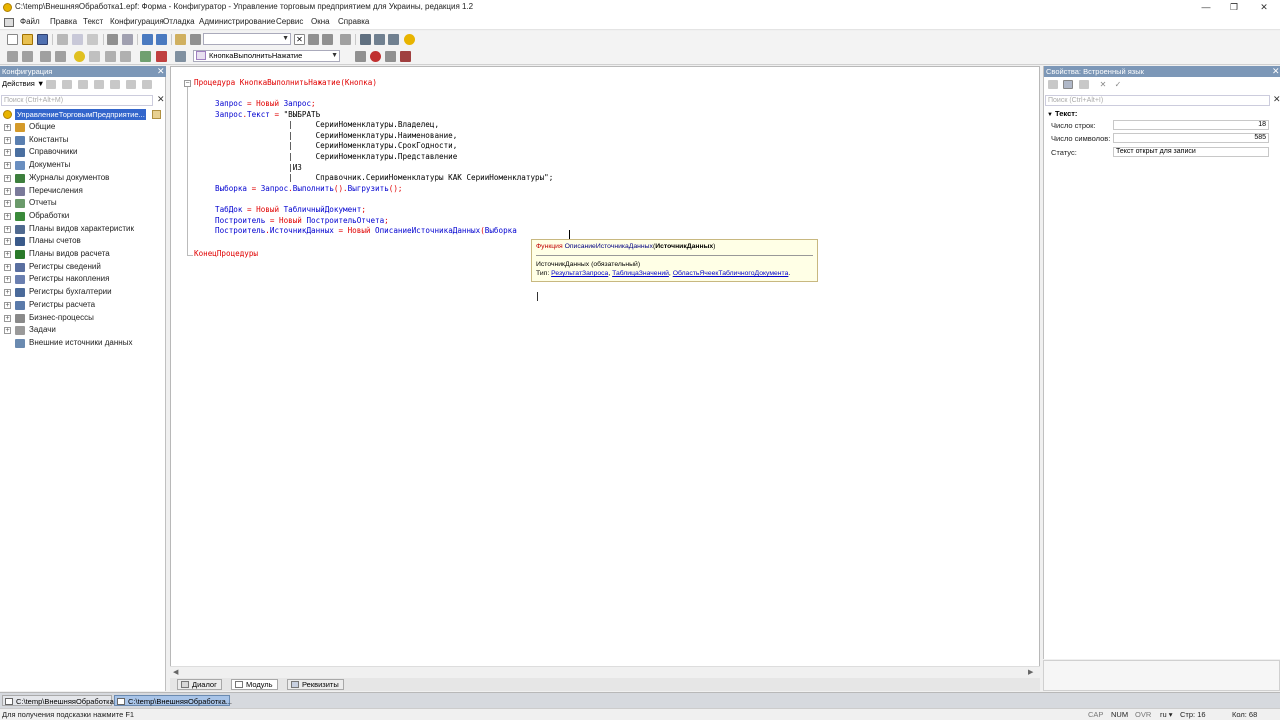 Image resolution: width=1280 pixels, height=720 pixels. I want to click on procedures-list-icon, so click(180, 56).